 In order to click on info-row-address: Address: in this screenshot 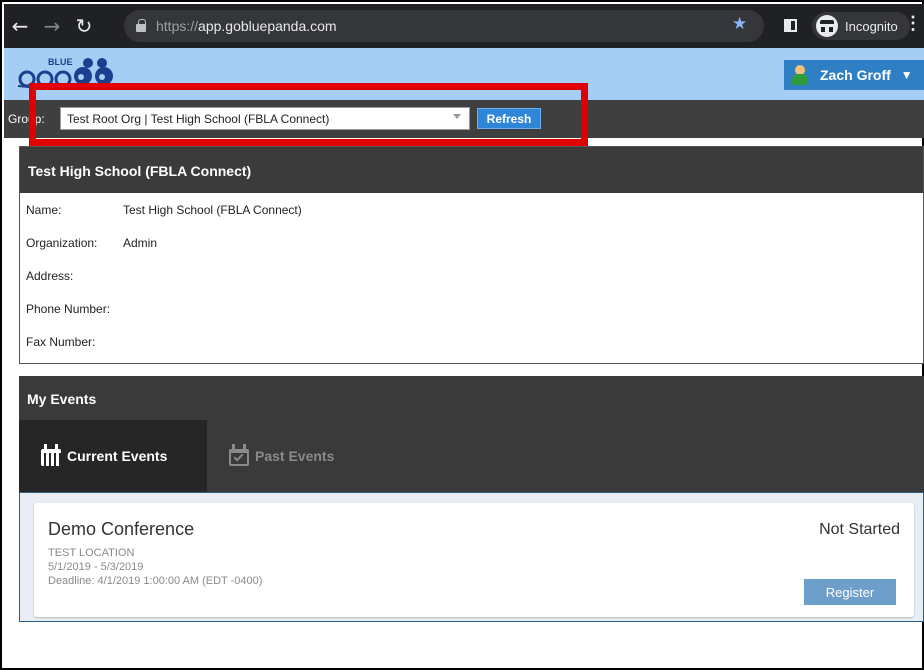, I will do `click(471, 275)`.